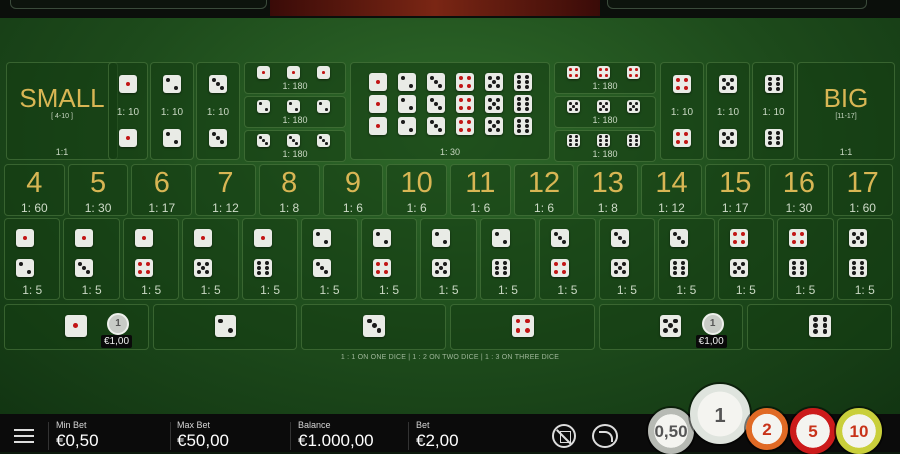 This screenshot has height=454, width=900. I want to click on bet-total-10: 10 1: 6, so click(416, 190).